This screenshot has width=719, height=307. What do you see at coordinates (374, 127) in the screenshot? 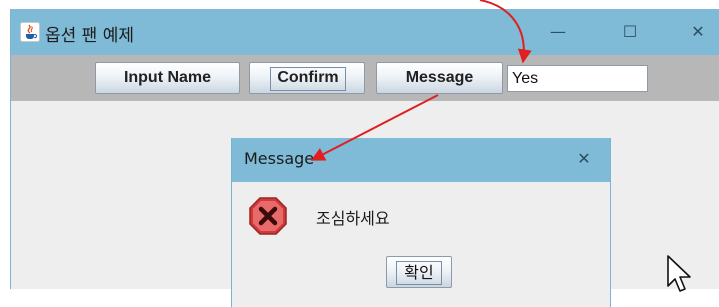
I see `arrow-to-dialog` at bounding box center [374, 127].